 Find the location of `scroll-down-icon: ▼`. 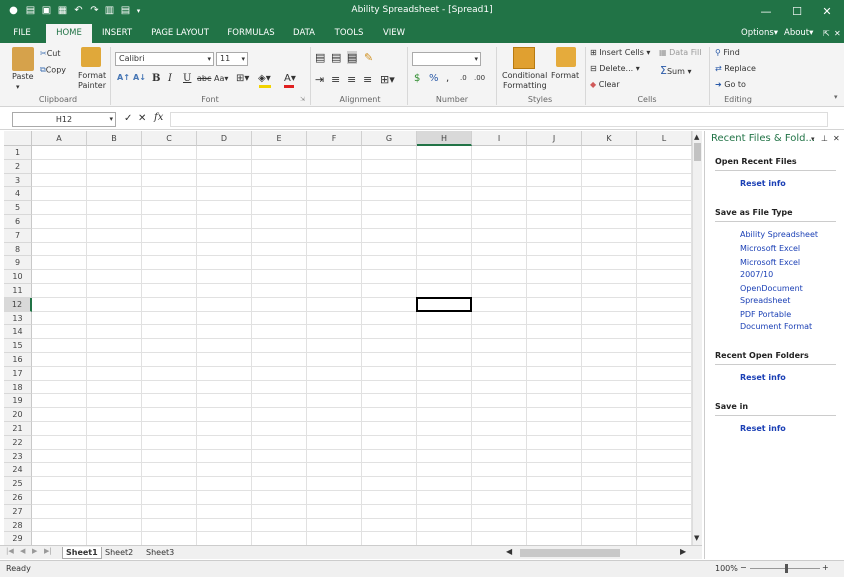

scroll-down-icon: ▼ is located at coordinates (696, 538).